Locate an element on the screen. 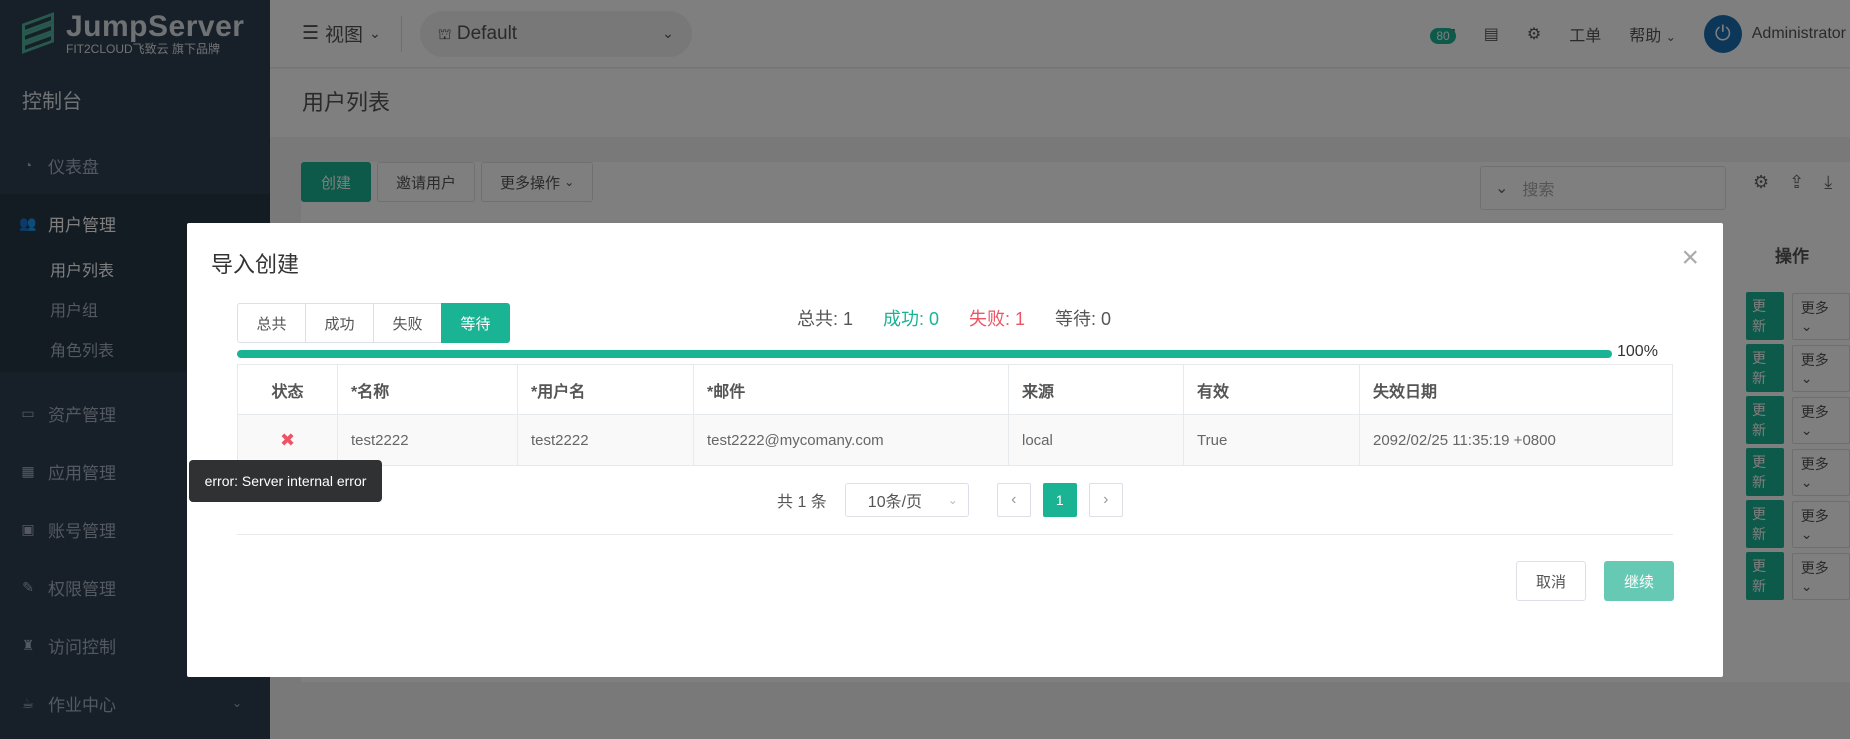 Image resolution: width=1850 pixels, height=739 pixels. prev-page-button: ‹ is located at coordinates (1013, 500).